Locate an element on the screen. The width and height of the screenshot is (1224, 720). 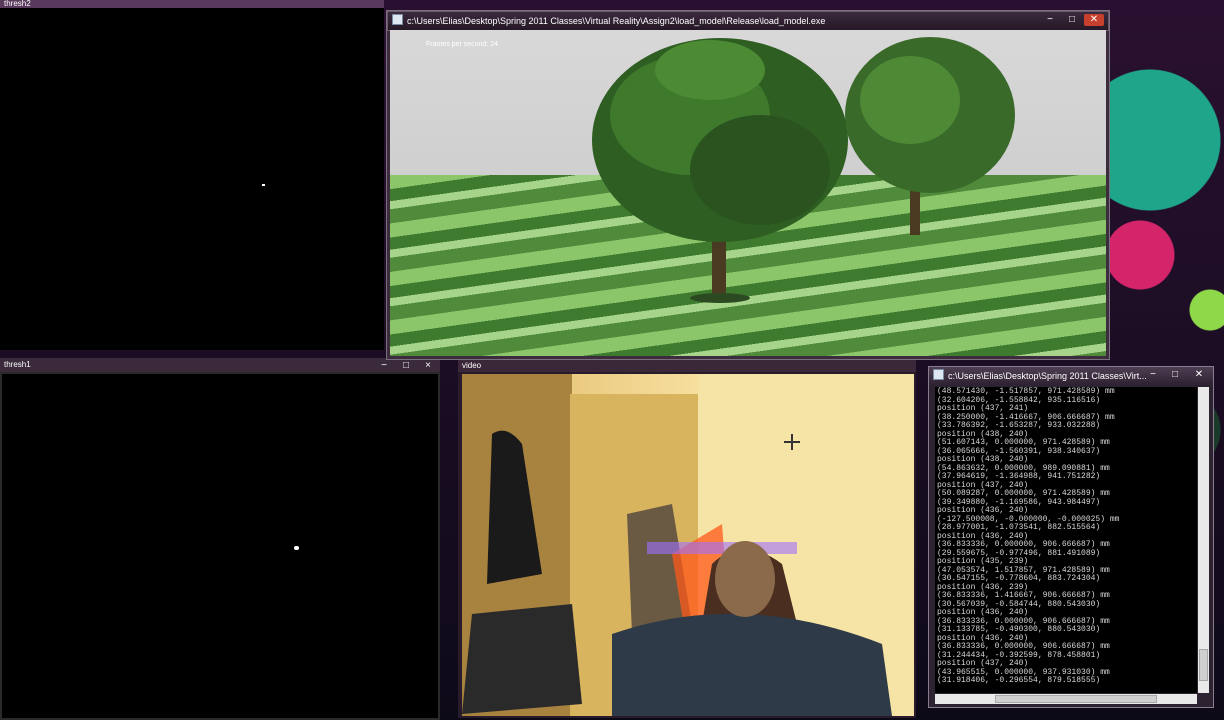
console-minimize-button: − is located at coordinates (1153, 375).